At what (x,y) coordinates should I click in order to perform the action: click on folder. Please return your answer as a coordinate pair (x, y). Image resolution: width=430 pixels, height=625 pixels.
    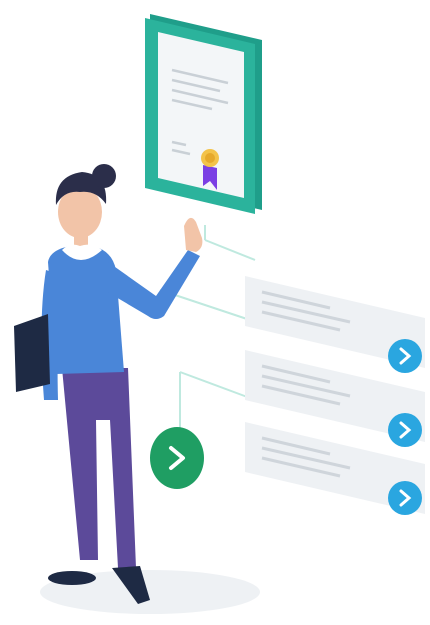
    Looking at the image, I should click on (32, 353).